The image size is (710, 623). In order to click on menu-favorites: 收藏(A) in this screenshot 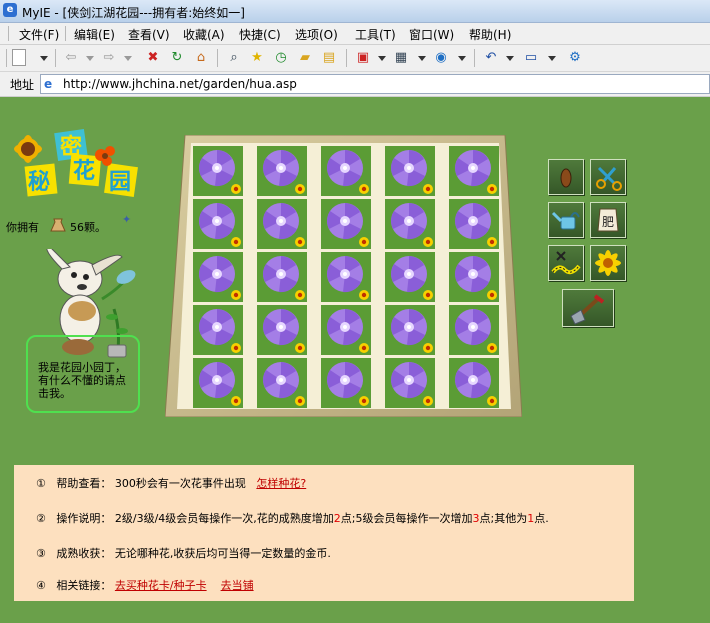, I will do `click(204, 34)`.